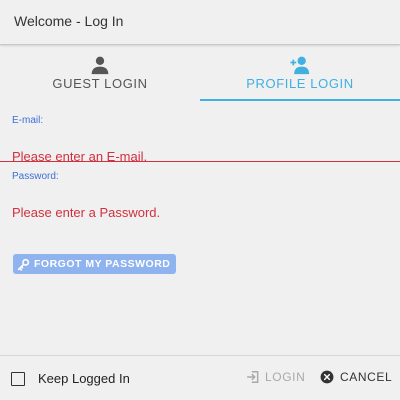 This screenshot has width=400, height=400. Describe the element at coordinates (18, 379) in the screenshot. I see `keep-logged-in-checkbox` at that location.